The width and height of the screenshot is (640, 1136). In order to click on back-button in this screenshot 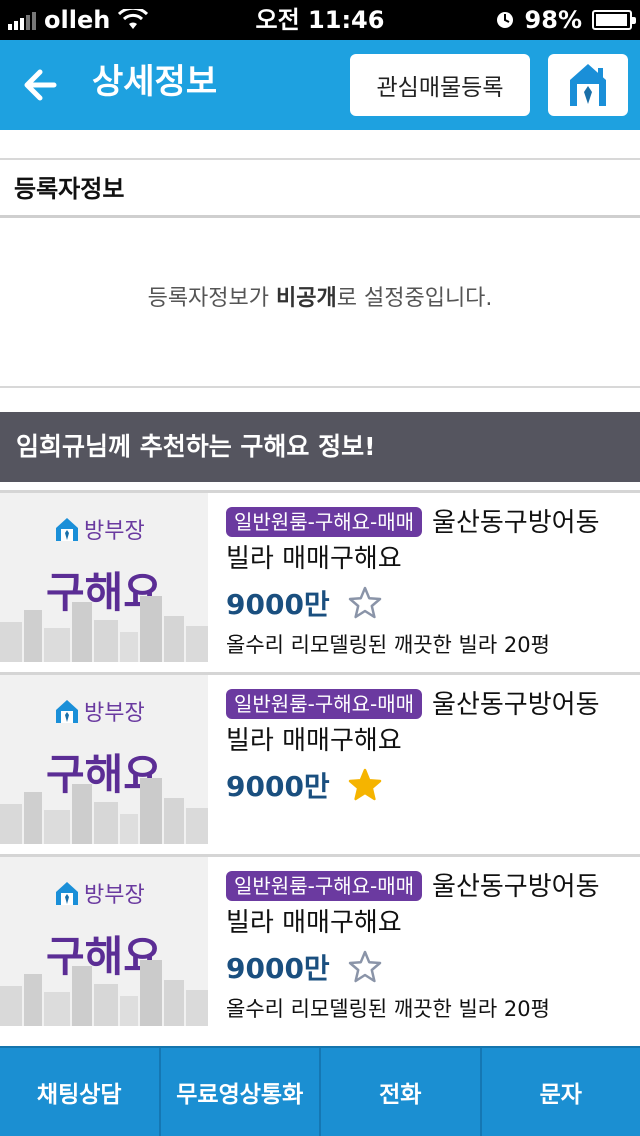, I will do `click(43, 85)`.